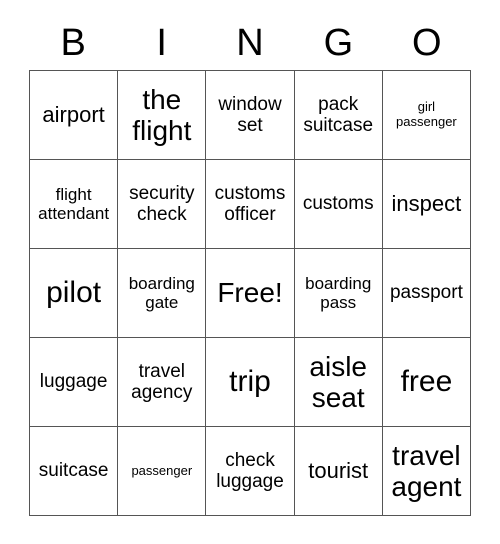 Image resolution: width=500 pixels, height=544 pixels. What do you see at coordinates (73, 43) in the screenshot?
I see `bingo-header-letter-b: B` at bounding box center [73, 43].